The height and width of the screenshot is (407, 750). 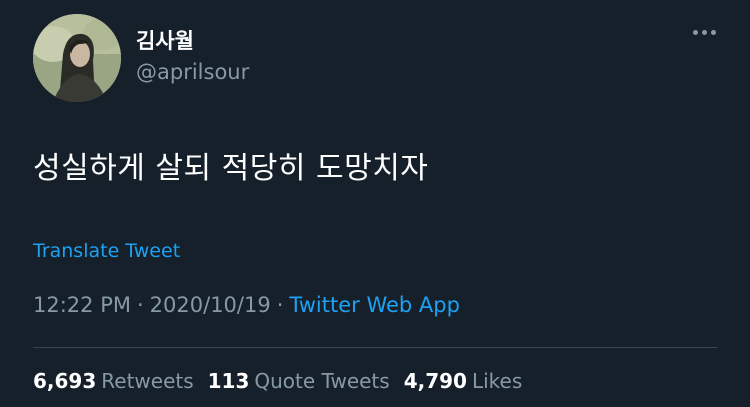 What do you see at coordinates (231, 168) in the screenshot?
I see `tweet-text: 성실하게 살되 적당히 도망치자` at bounding box center [231, 168].